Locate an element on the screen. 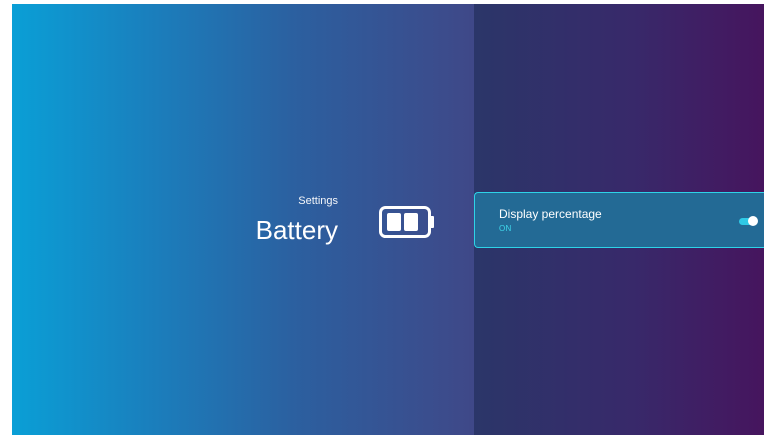 The width and height of the screenshot is (764, 435). breadcrumb: Settings is located at coordinates (318, 201).